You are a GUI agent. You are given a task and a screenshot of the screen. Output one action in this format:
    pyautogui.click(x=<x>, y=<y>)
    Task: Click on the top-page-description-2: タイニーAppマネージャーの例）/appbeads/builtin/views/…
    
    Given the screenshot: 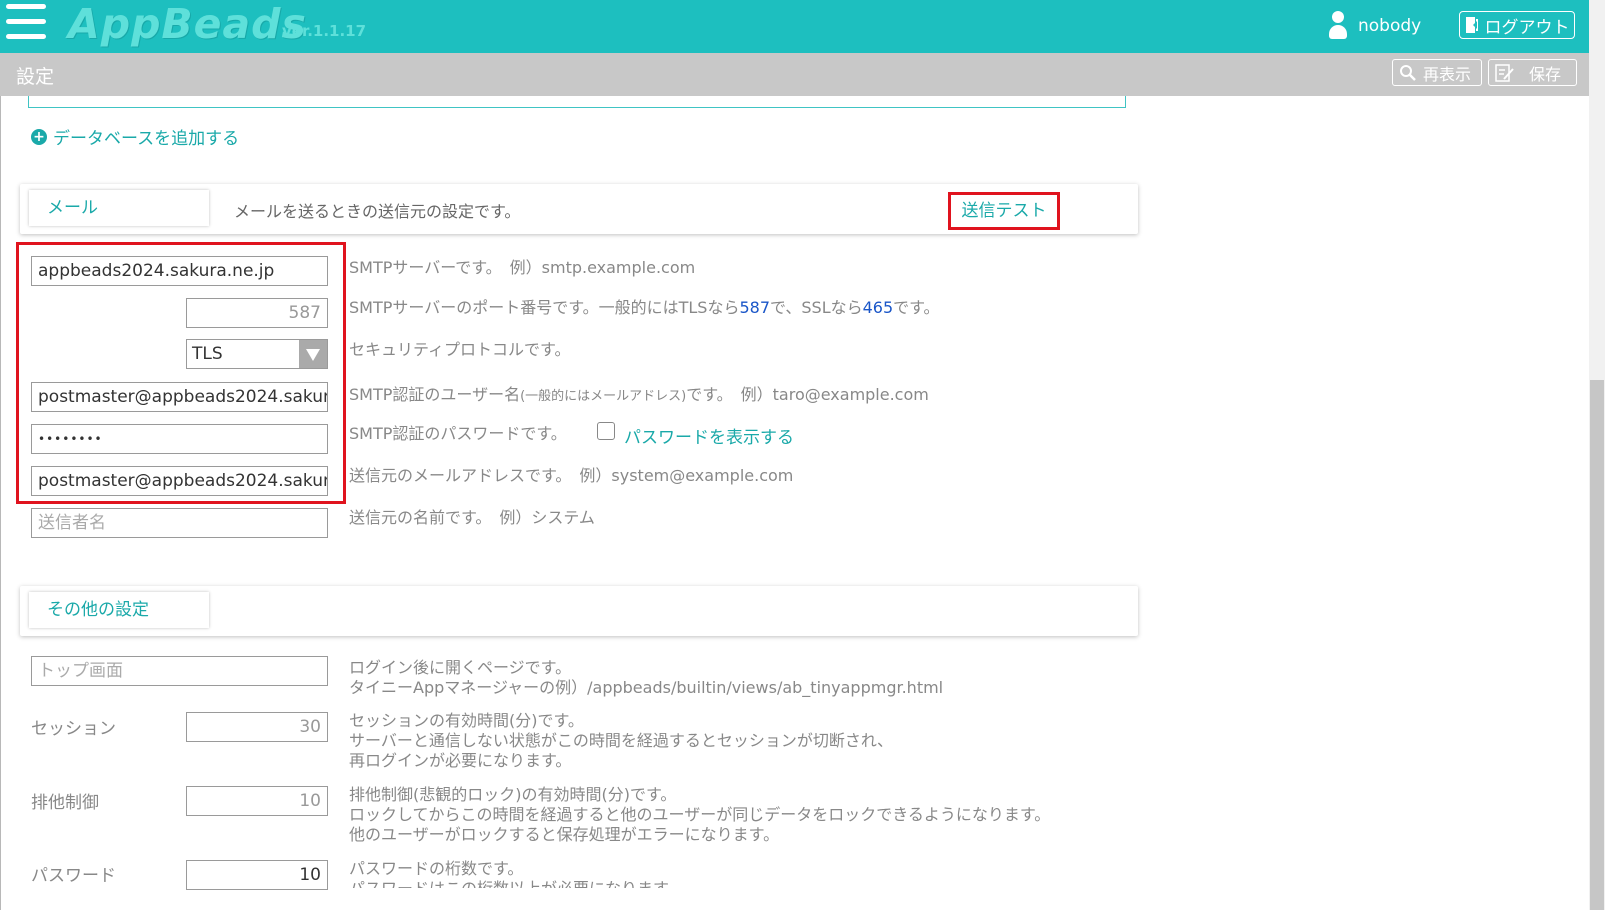 What is the action you would take?
    pyautogui.click(x=646, y=687)
    